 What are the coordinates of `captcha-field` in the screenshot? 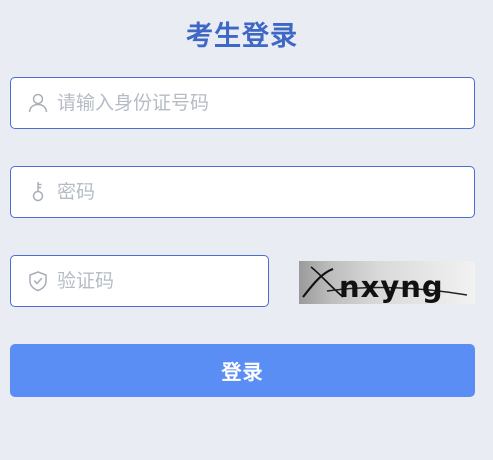 It's located at (139, 281).